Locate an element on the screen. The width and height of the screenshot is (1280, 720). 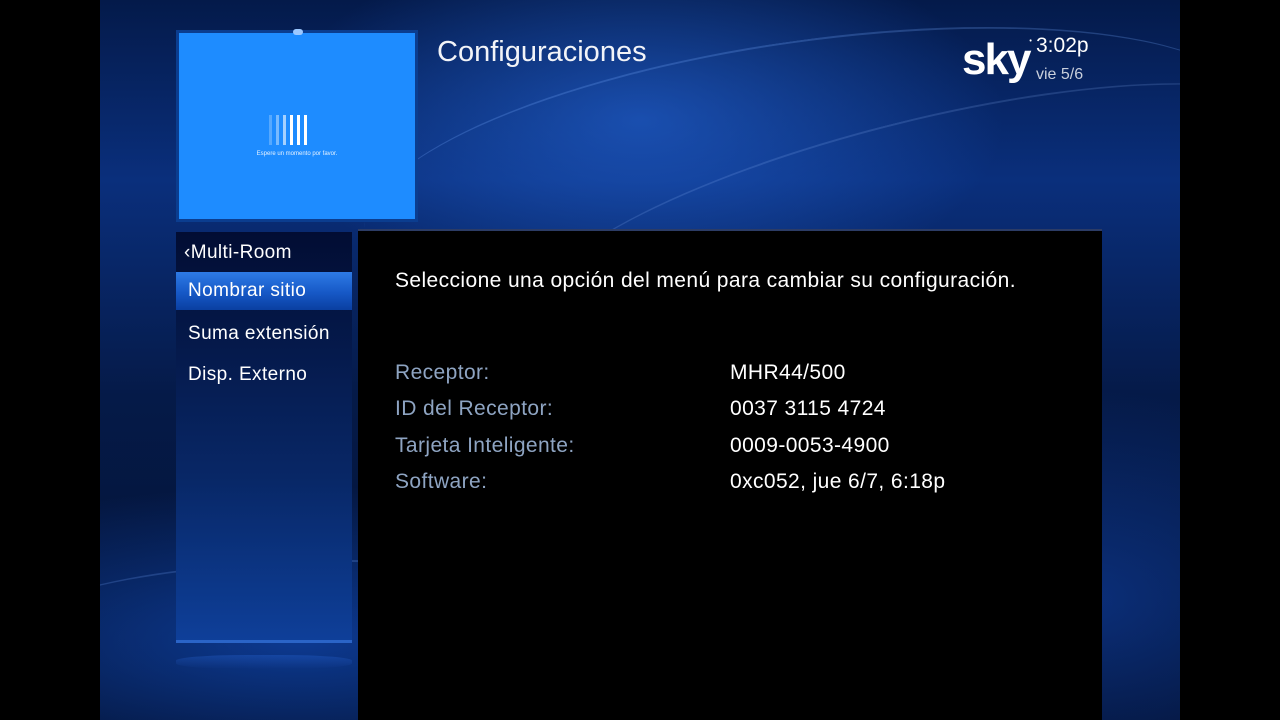
menu-back-label: Multi-Room is located at coordinates (241, 252).